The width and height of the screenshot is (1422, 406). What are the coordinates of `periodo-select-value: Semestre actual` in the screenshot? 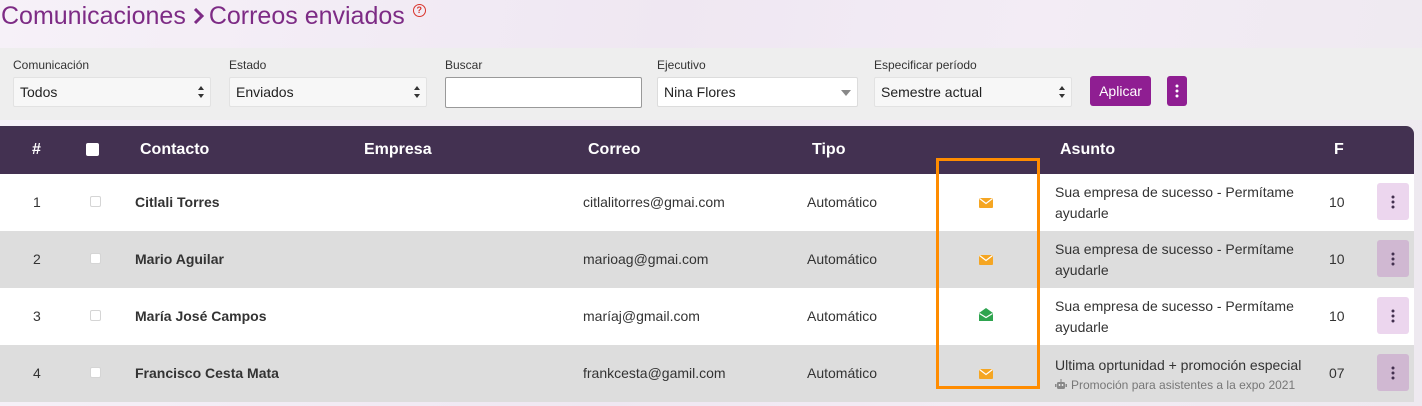 It's located at (932, 92).